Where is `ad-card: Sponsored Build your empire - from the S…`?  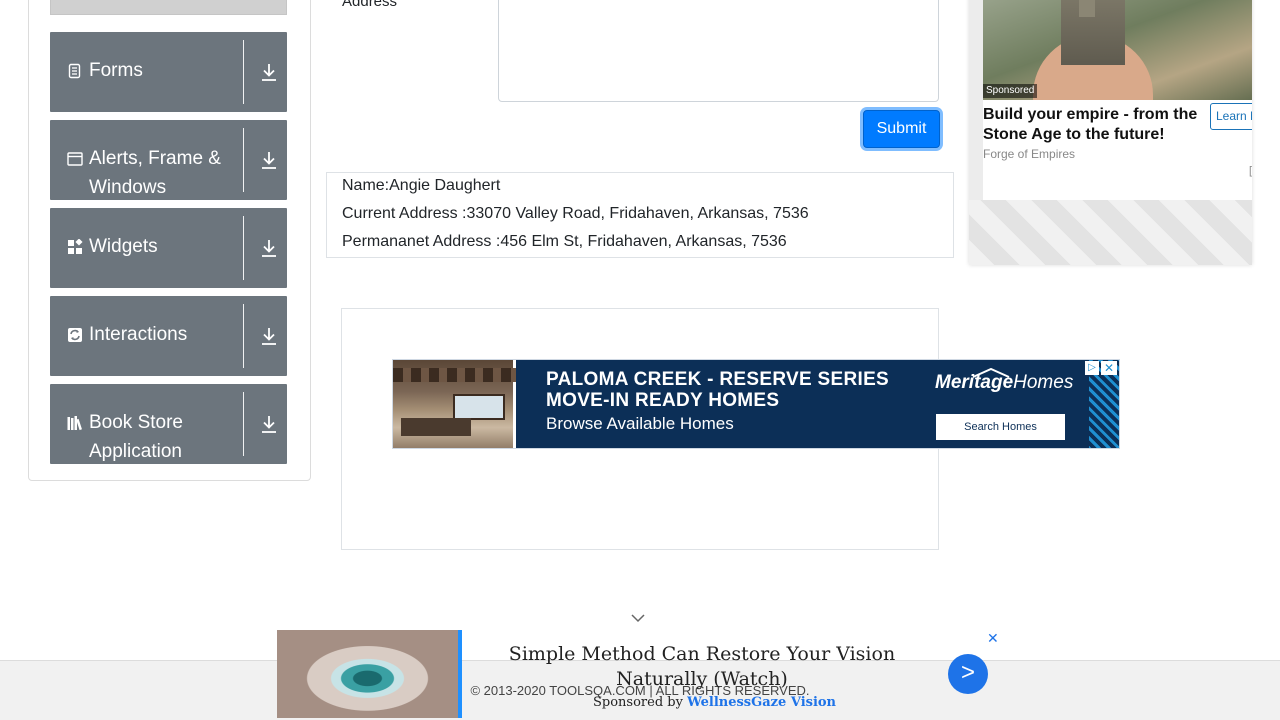
ad-card: Sponsored Build your empire - from the S… is located at coordinates (1117, 100).